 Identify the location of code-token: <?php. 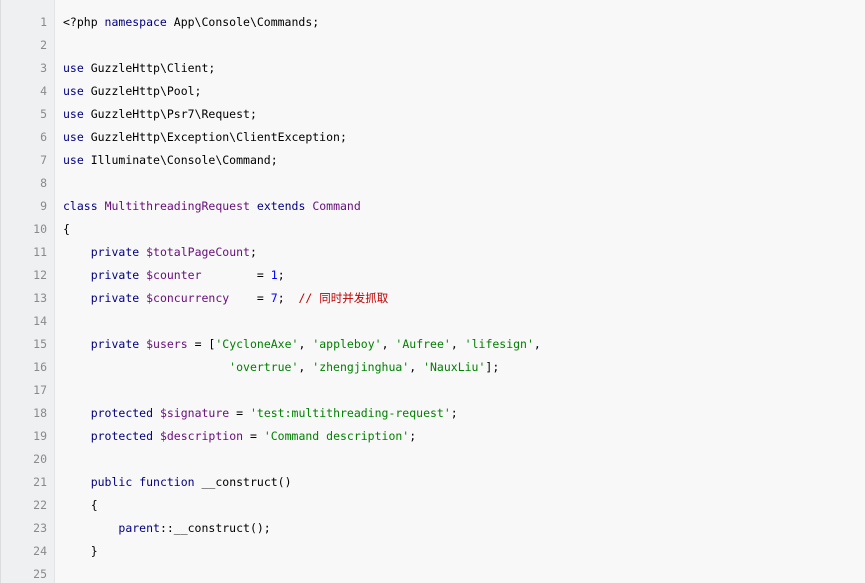
(84, 22).